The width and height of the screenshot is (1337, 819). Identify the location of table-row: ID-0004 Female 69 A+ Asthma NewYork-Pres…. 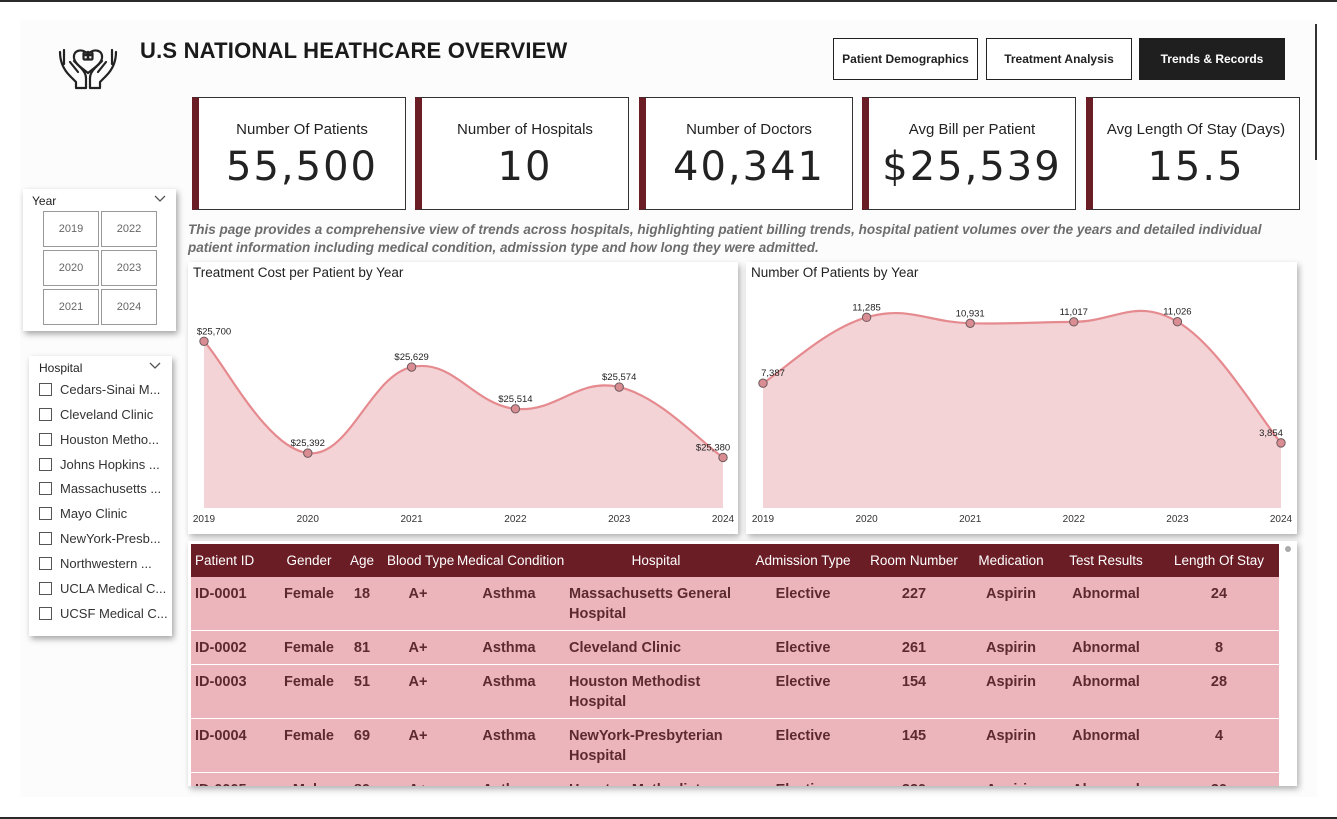
(735, 745).